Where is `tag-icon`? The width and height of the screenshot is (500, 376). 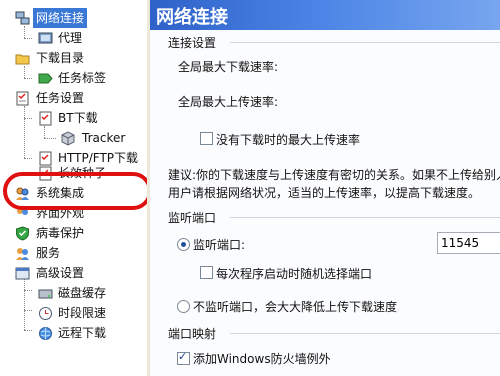 tag-icon is located at coordinates (45, 78).